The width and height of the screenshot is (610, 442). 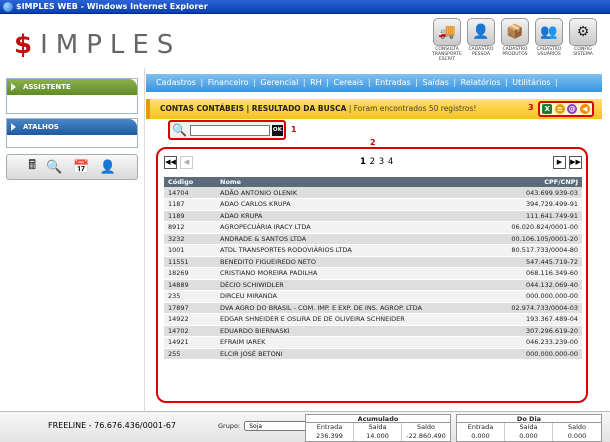 I want to click on page-4: 4, so click(x=390, y=162).